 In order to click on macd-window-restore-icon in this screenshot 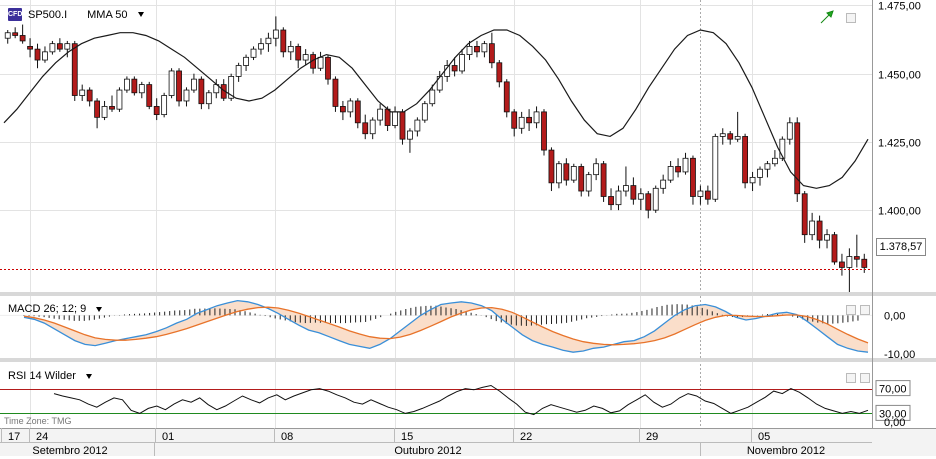, I will do `click(851, 310)`.